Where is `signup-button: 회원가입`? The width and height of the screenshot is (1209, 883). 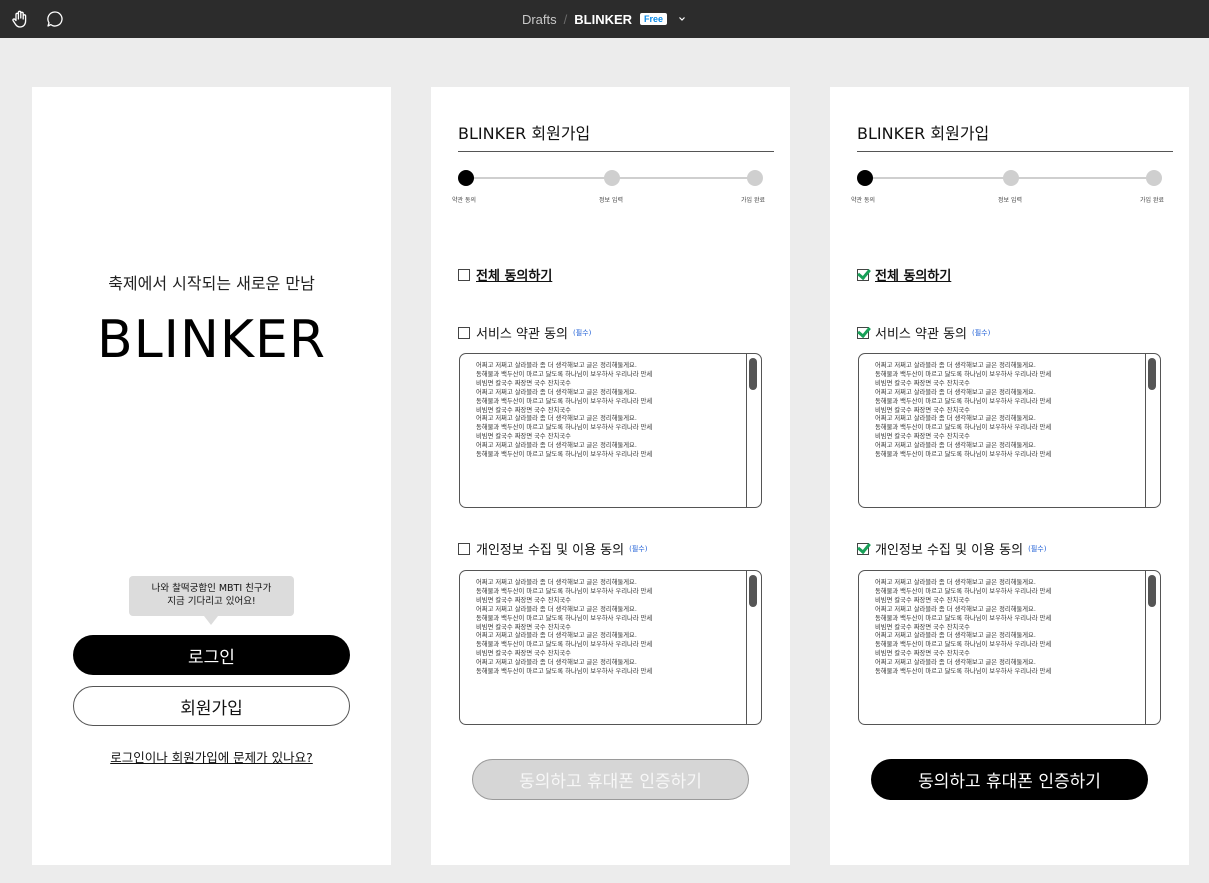
signup-button: 회원가입 is located at coordinates (211, 706).